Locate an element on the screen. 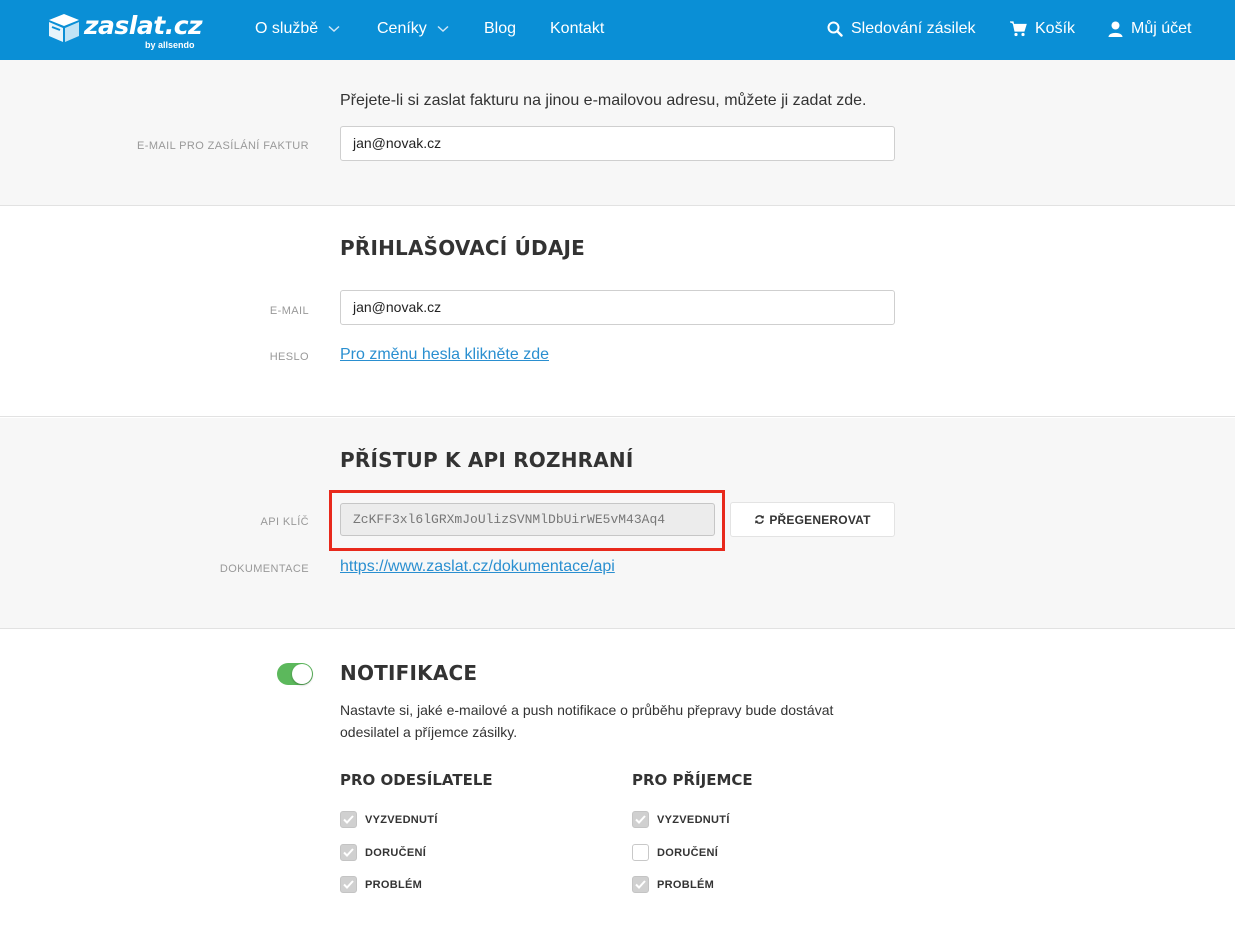  docs-label: DOKUMENTACE is located at coordinates (264, 569).